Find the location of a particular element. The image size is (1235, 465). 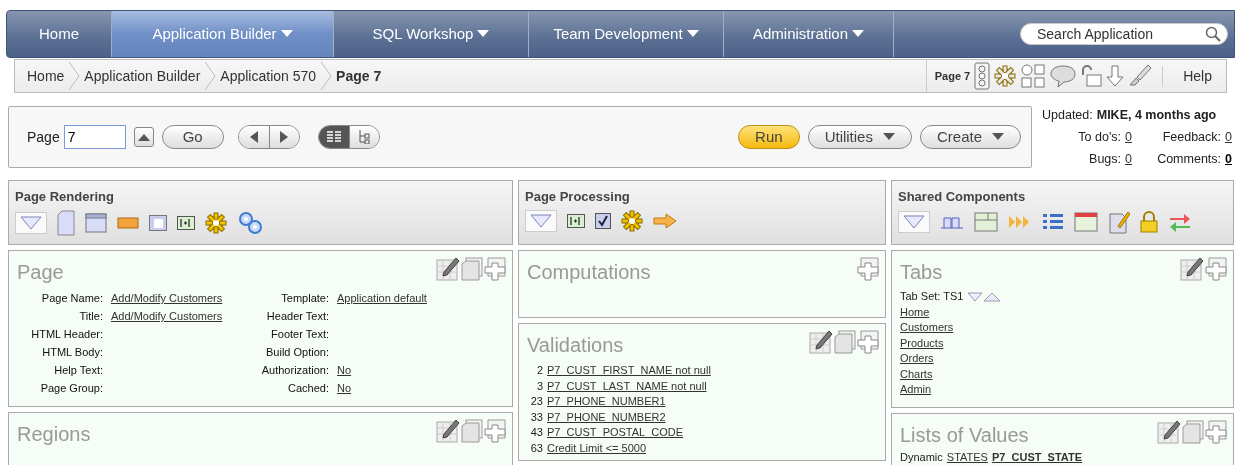

paintbrush-icon is located at coordinates (1119, 221).